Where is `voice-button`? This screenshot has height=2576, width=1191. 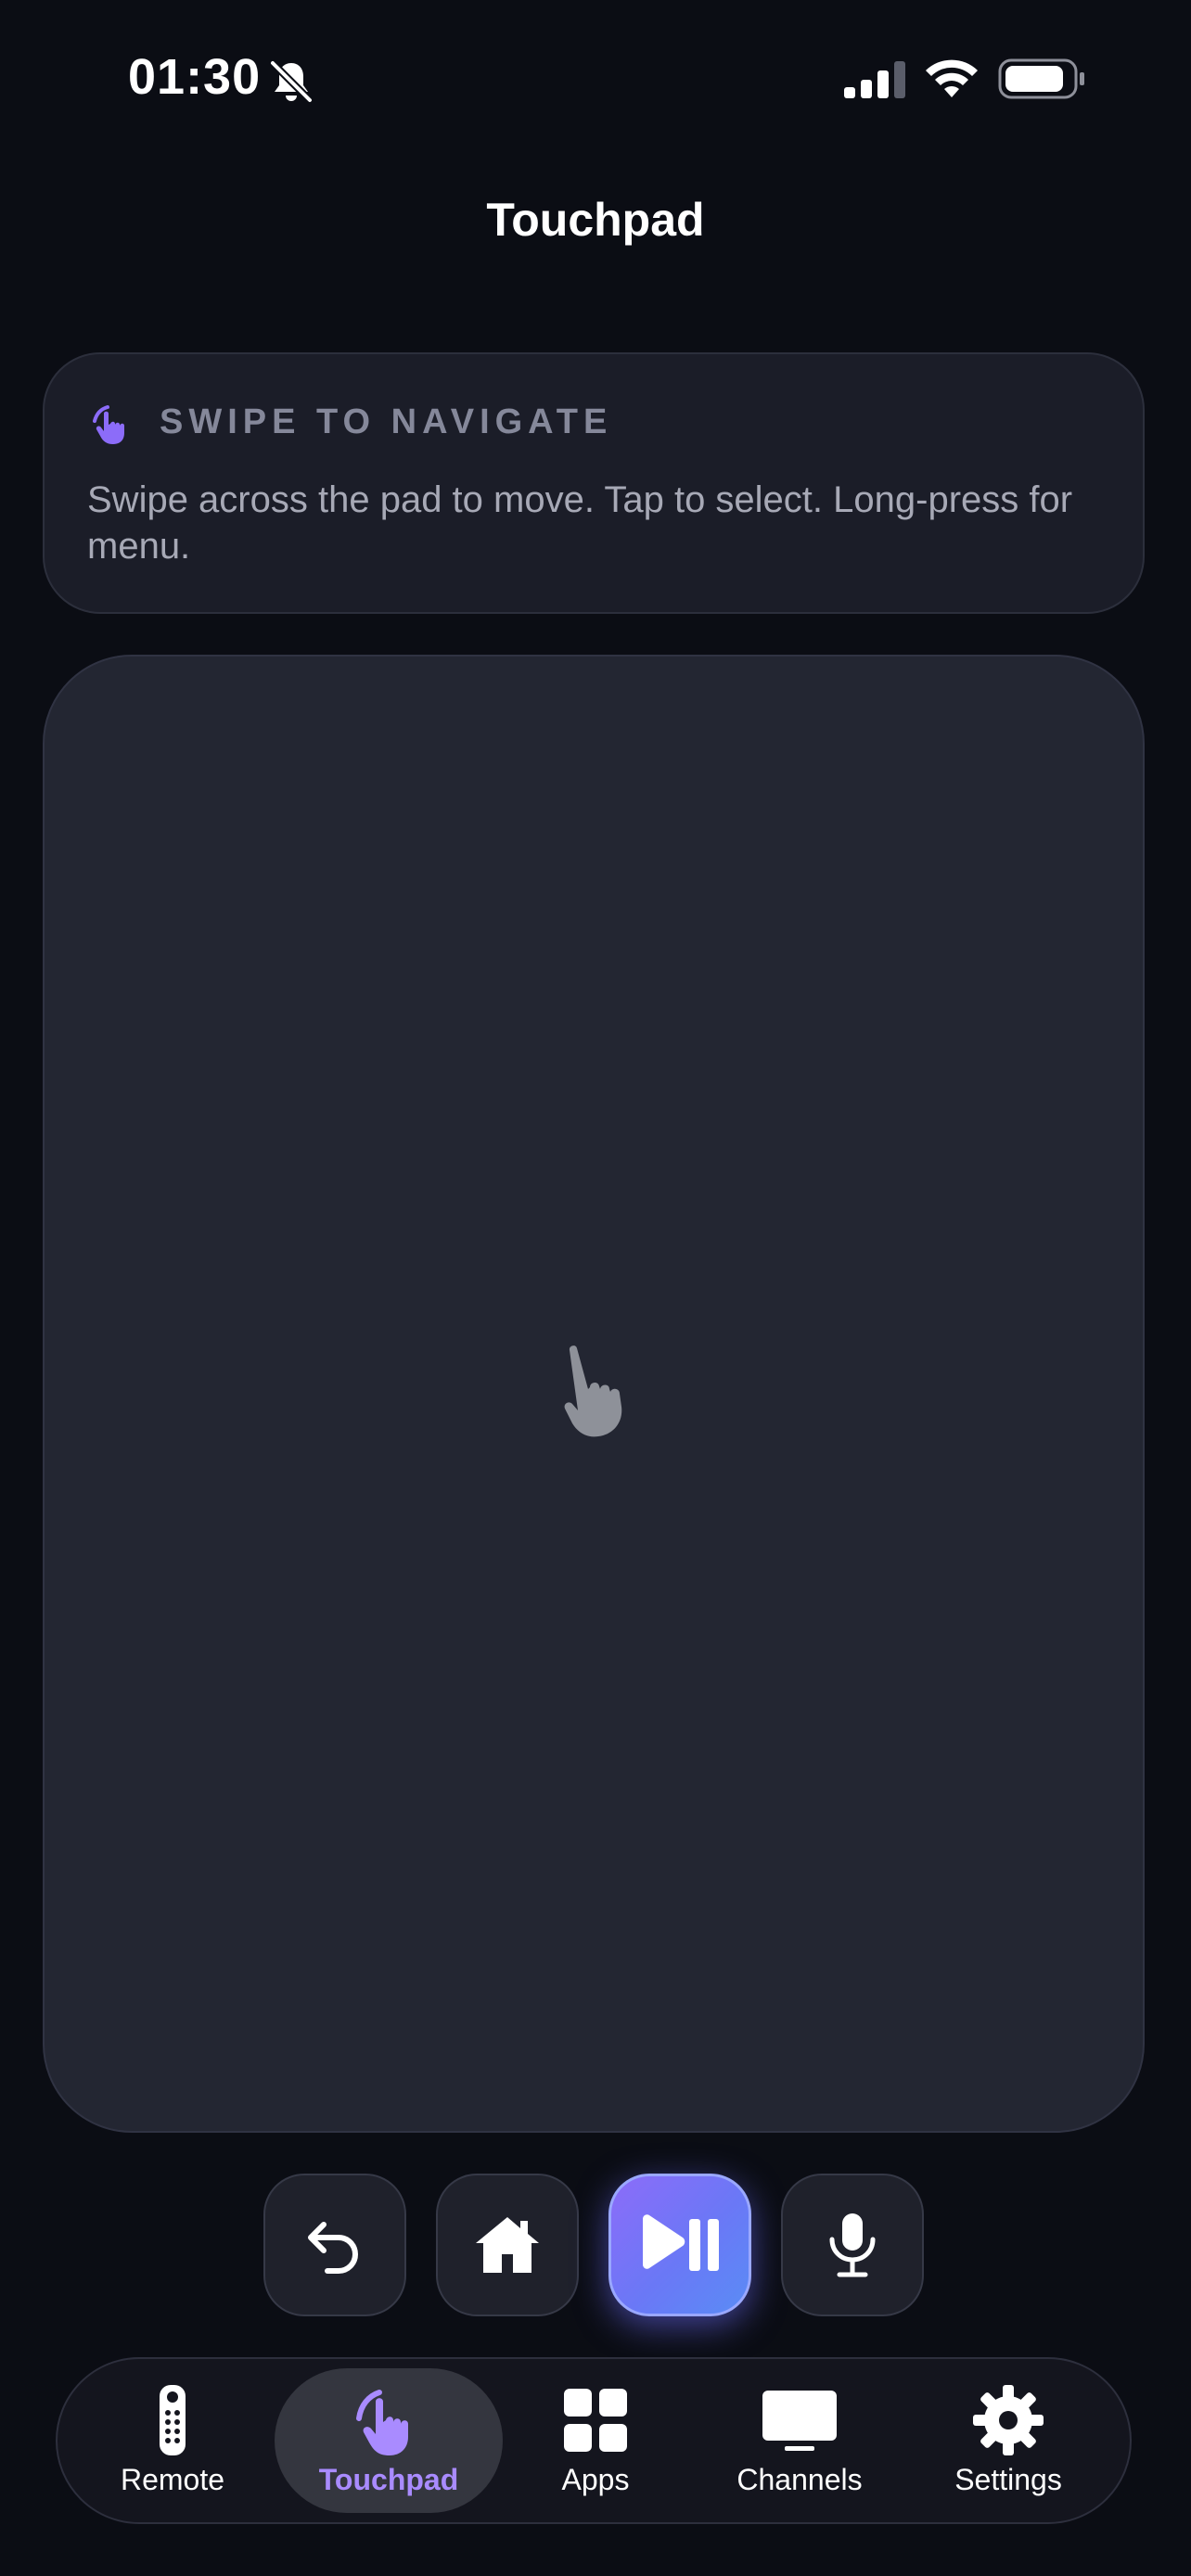 voice-button is located at coordinates (853, 2245).